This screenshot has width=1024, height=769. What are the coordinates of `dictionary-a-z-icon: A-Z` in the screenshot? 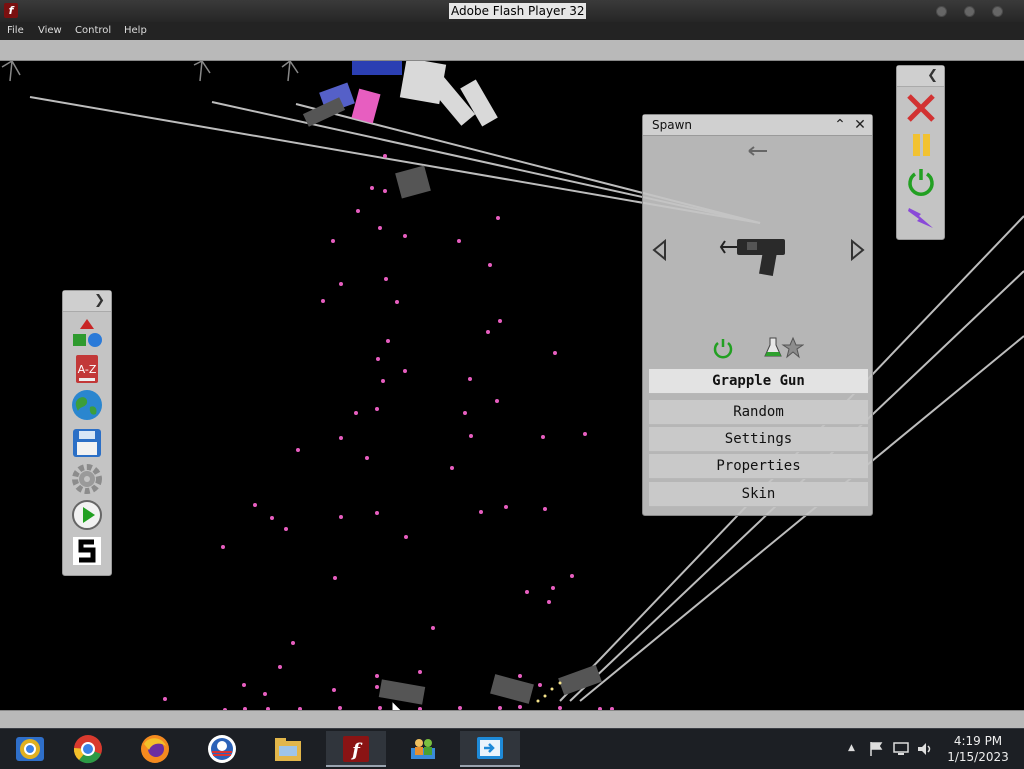 It's located at (87, 369).